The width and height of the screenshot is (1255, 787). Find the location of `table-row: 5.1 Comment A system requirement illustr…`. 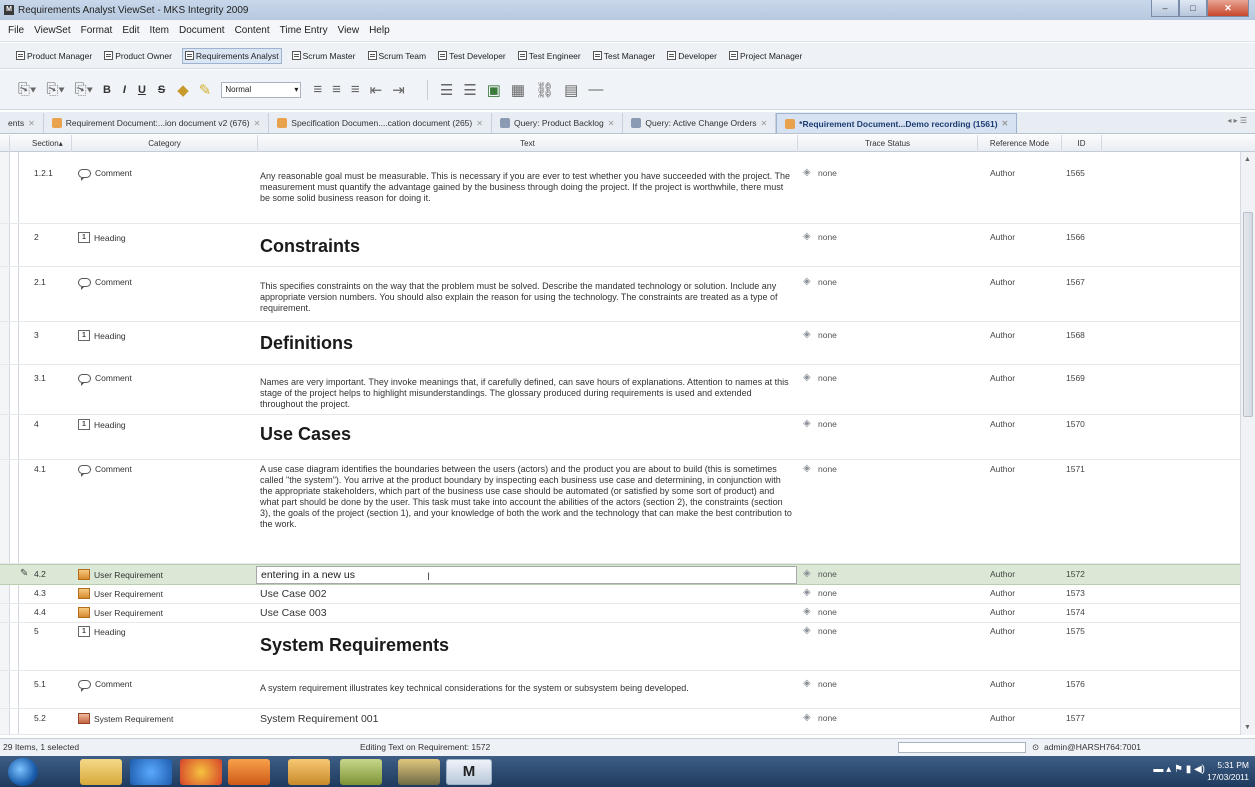

table-row: 5.1 Comment A system requirement illustr… is located at coordinates (620, 690).